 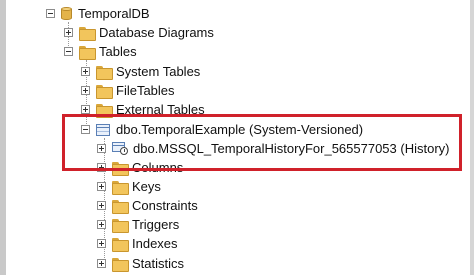 I want to click on tree-node-label: dbo.TemporalExample (System-Versioned), so click(x=240, y=129).